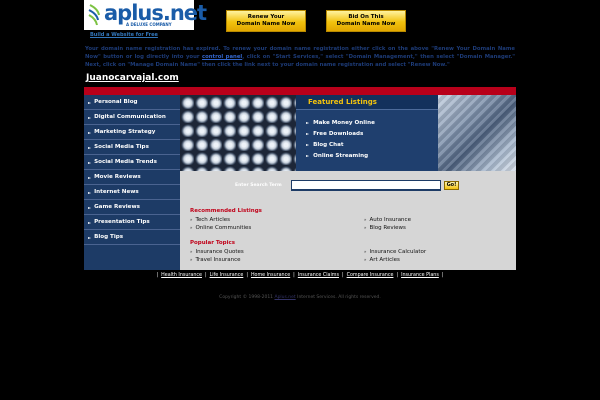 The image size is (600, 400). What do you see at coordinates (300, 91) in the screenshot?
I see `red-divider-bar` at bounding box center [300, 91].